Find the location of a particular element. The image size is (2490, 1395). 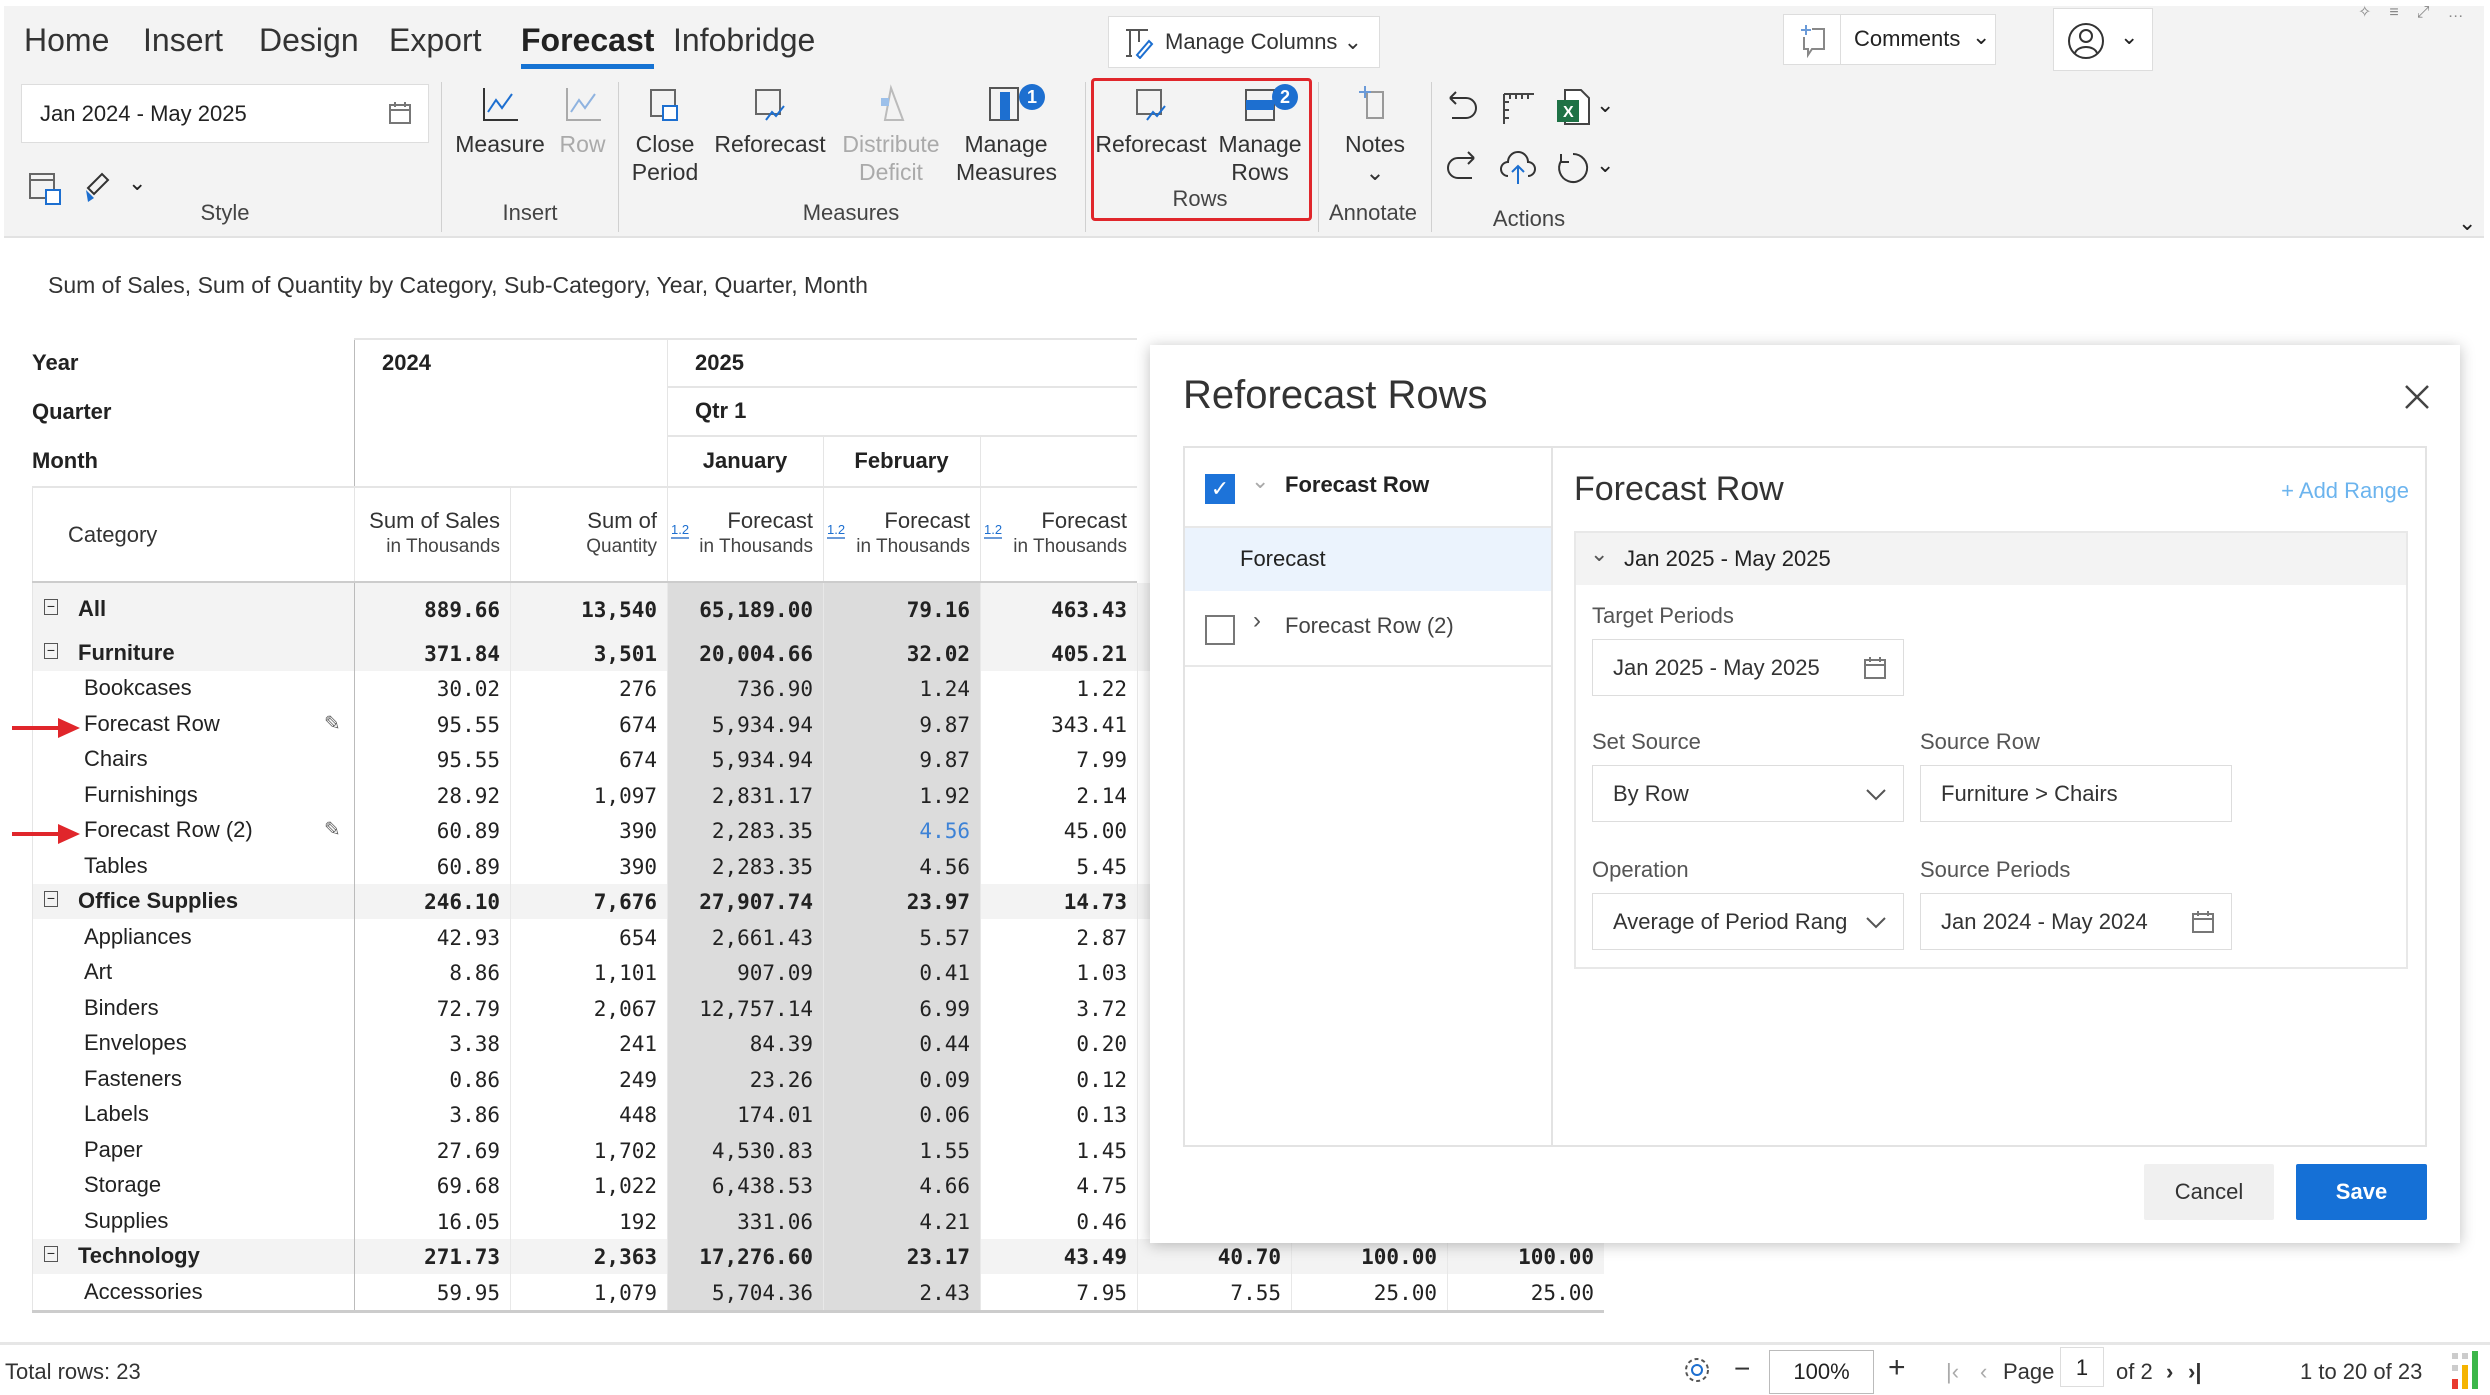

value-cell: 390 is located at coordinates (588, 831).